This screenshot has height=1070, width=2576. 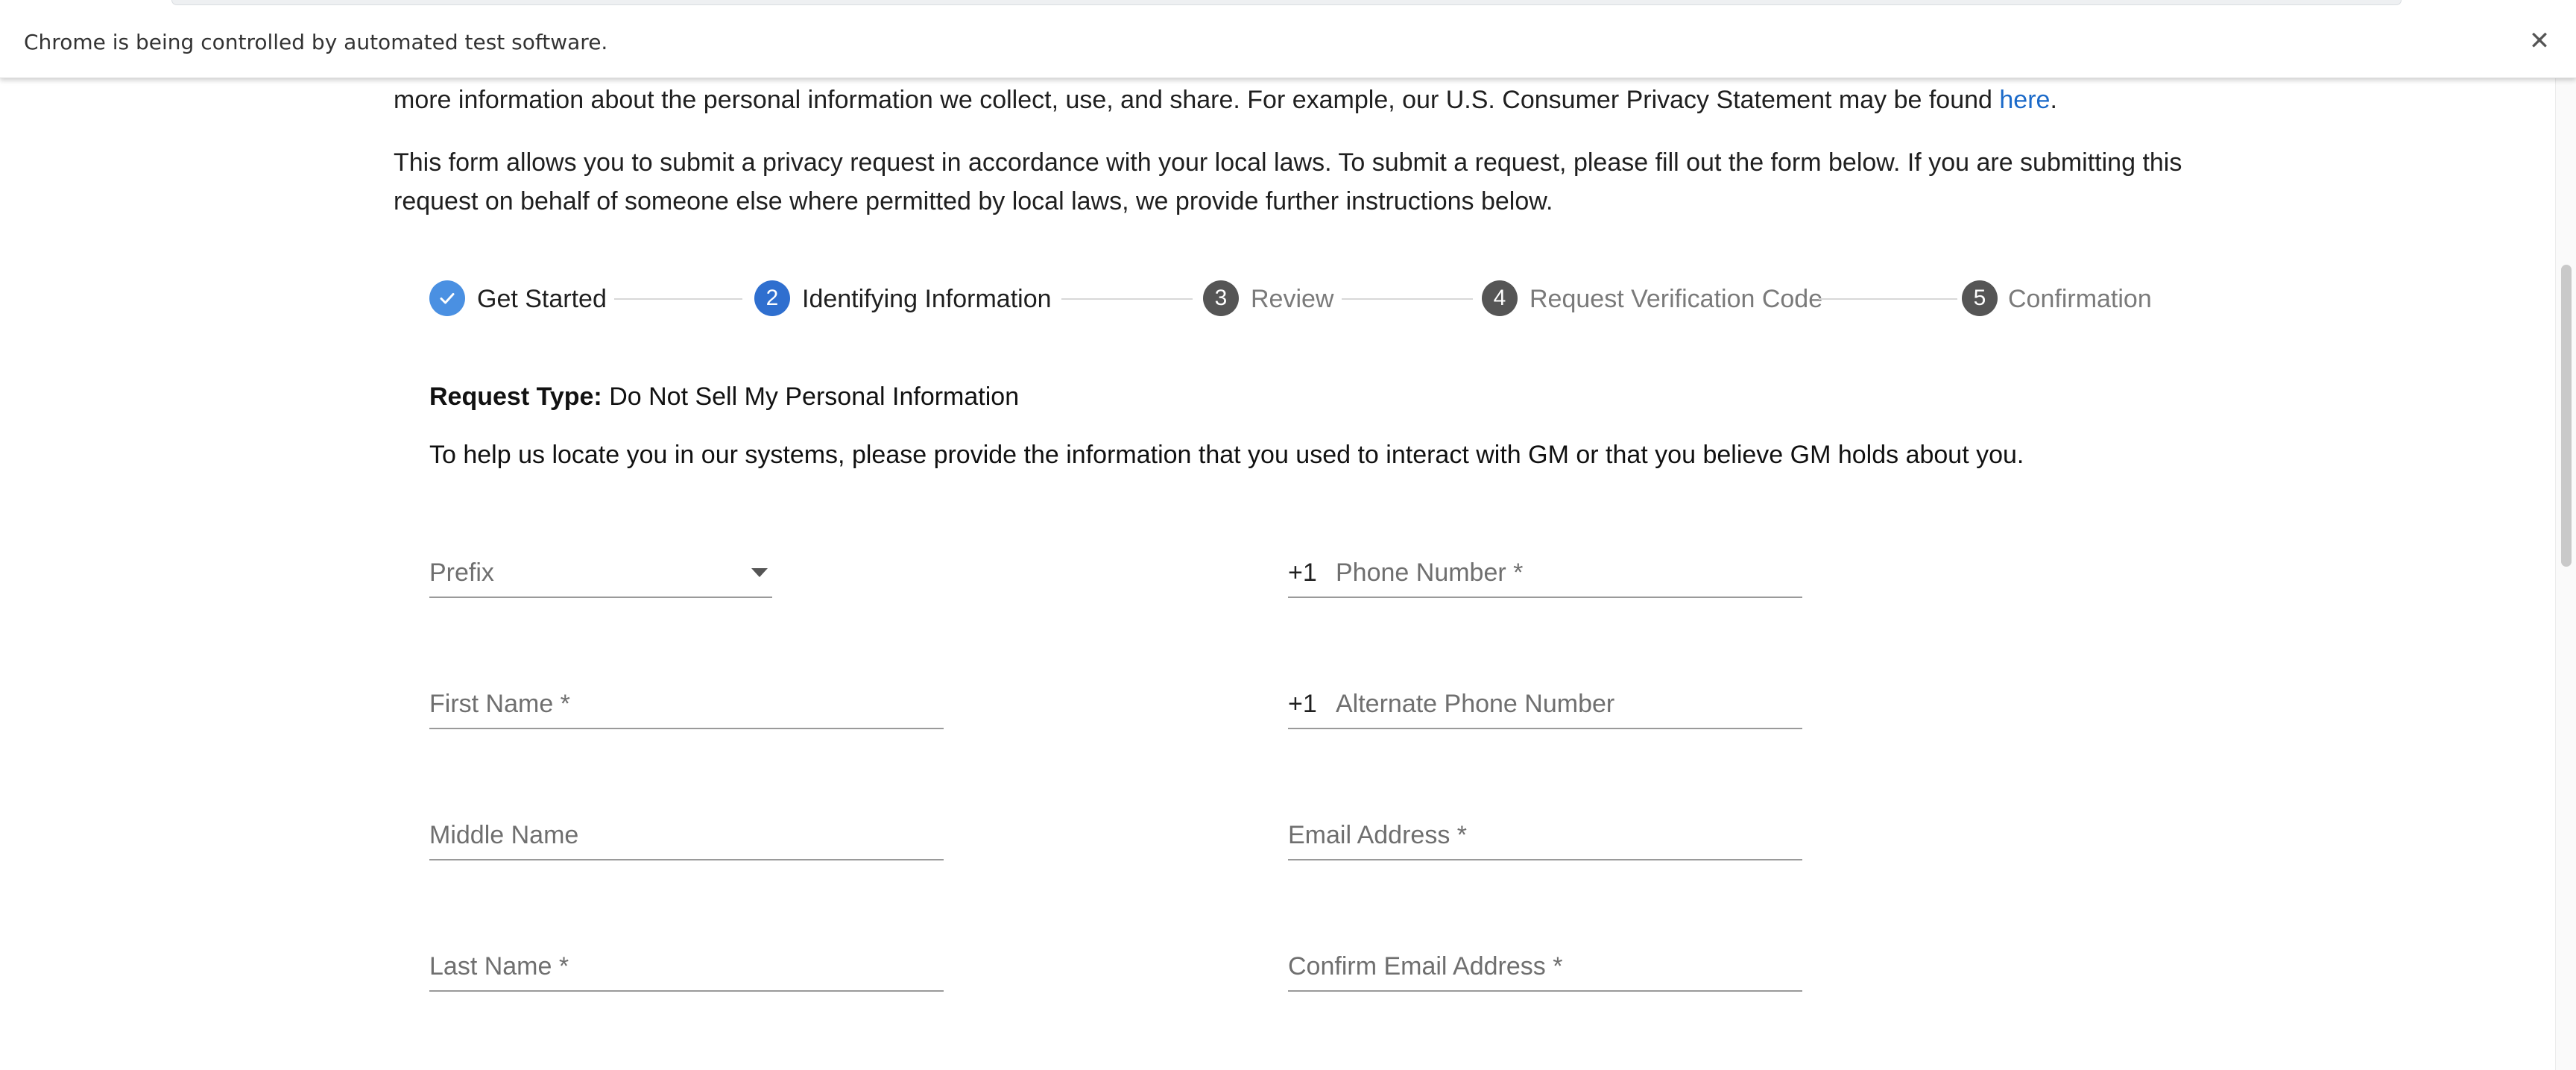 What do you see at coordinates (1286, 2) in the screenshot?
I see `tab-strip-edge` at bounding box center [1286, 2].